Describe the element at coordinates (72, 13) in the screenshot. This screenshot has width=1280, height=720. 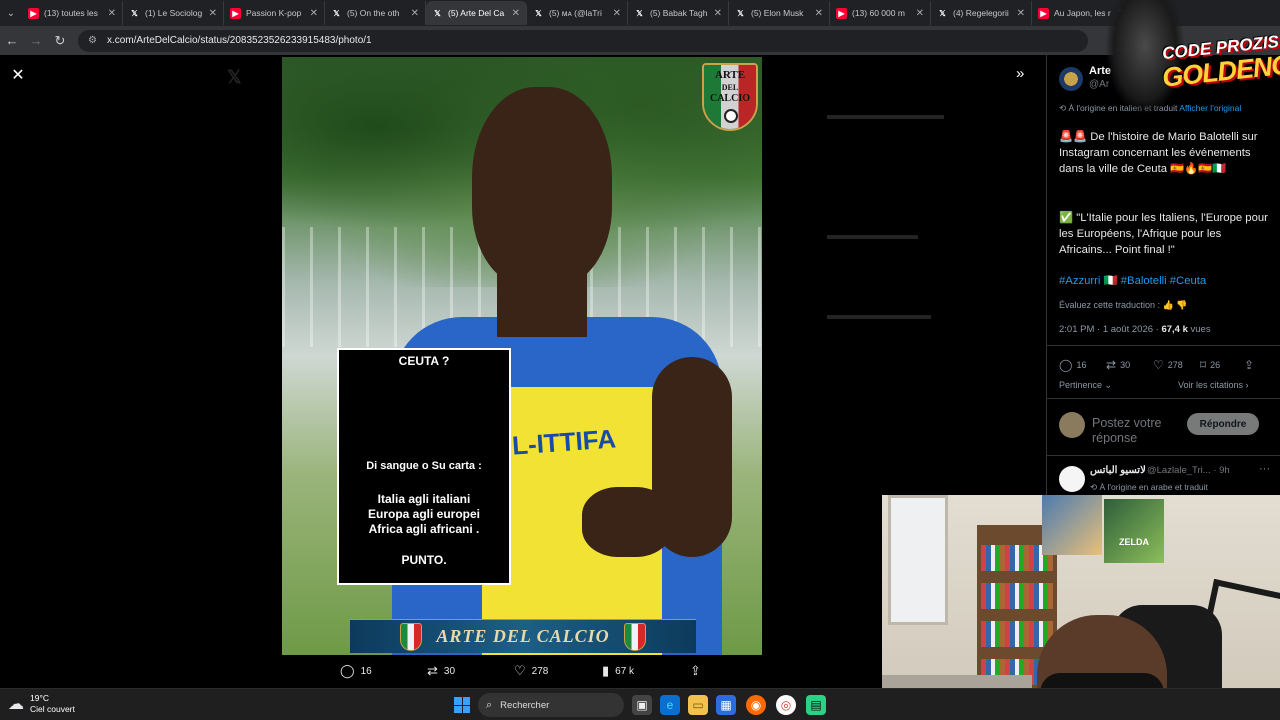
I see `browser-tab: ▶ (13) toutes les ✕` at that location.